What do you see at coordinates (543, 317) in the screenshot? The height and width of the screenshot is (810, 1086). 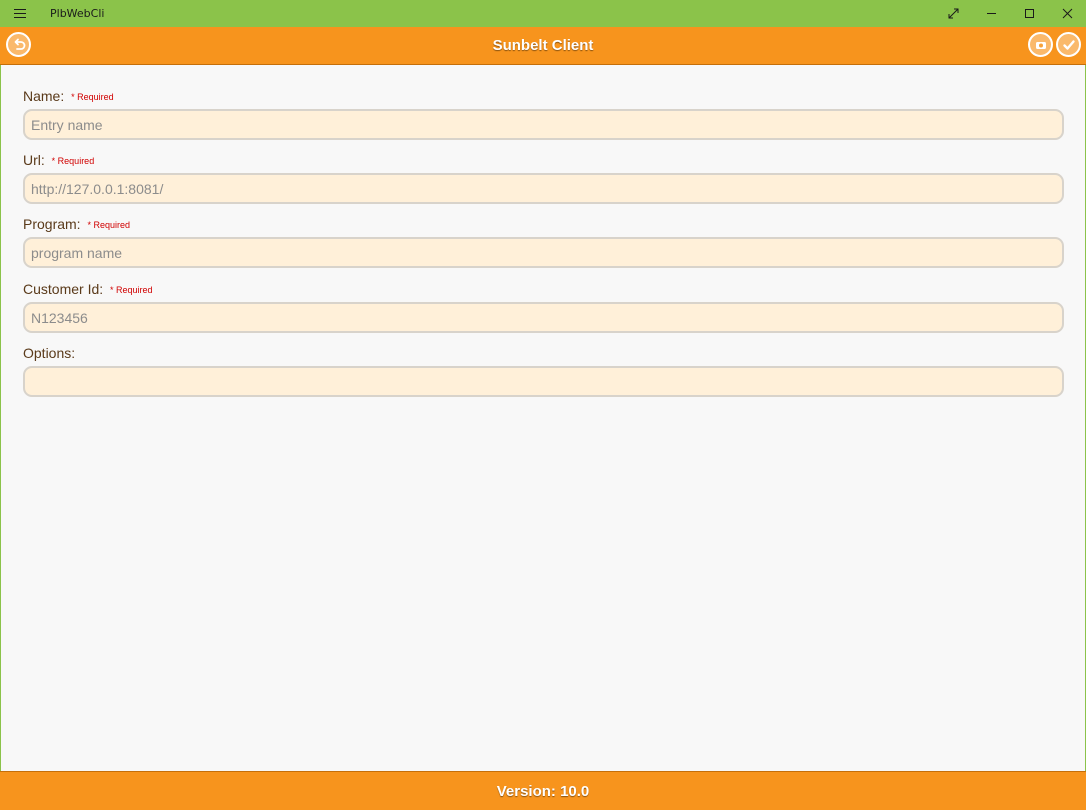 I see `customer-id-input` at bounding box center [543, 317].